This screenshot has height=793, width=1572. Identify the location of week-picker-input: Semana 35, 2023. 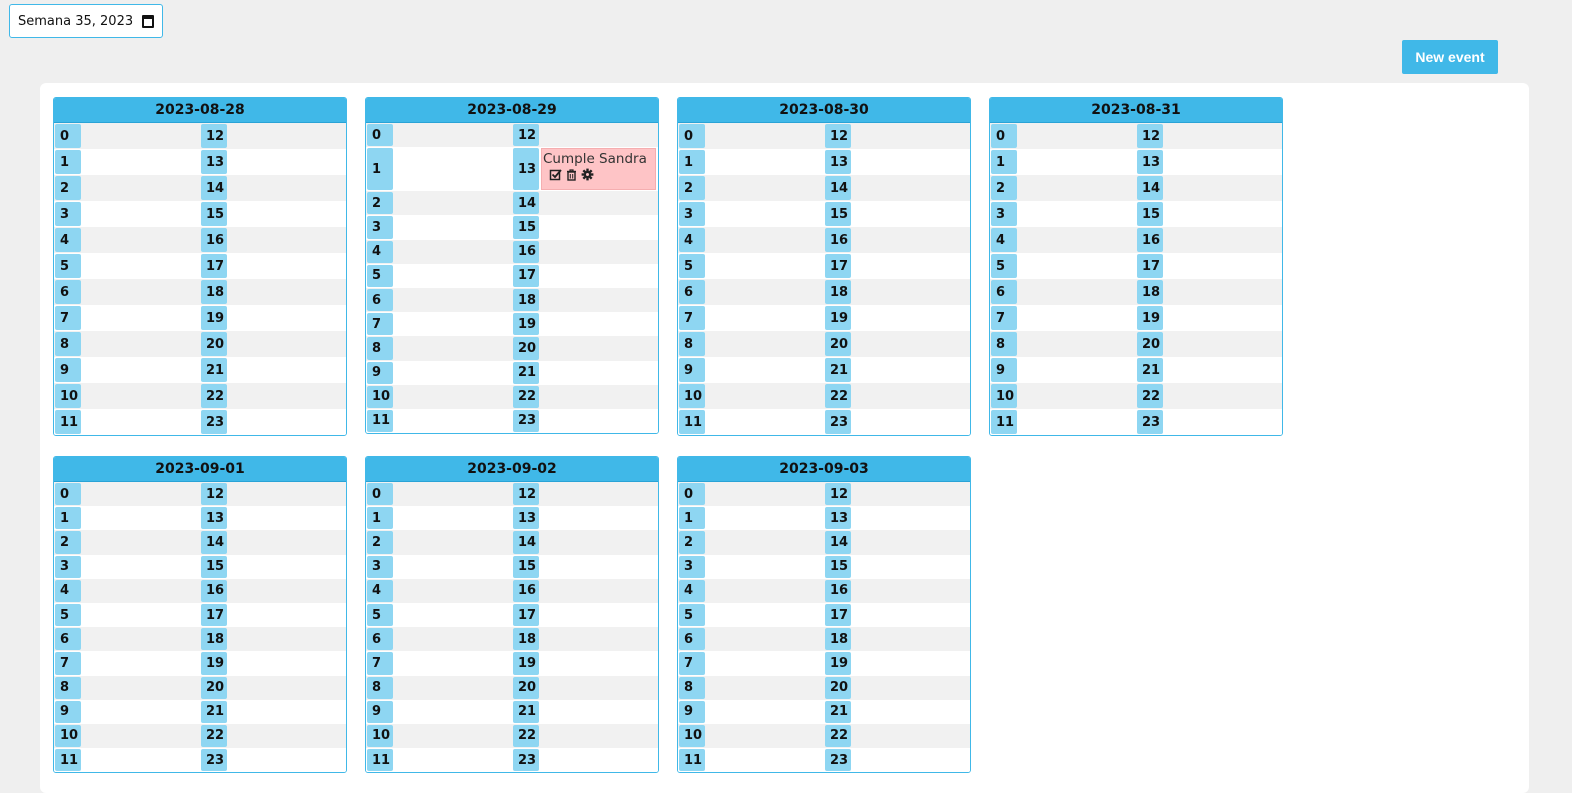
(86, 21).